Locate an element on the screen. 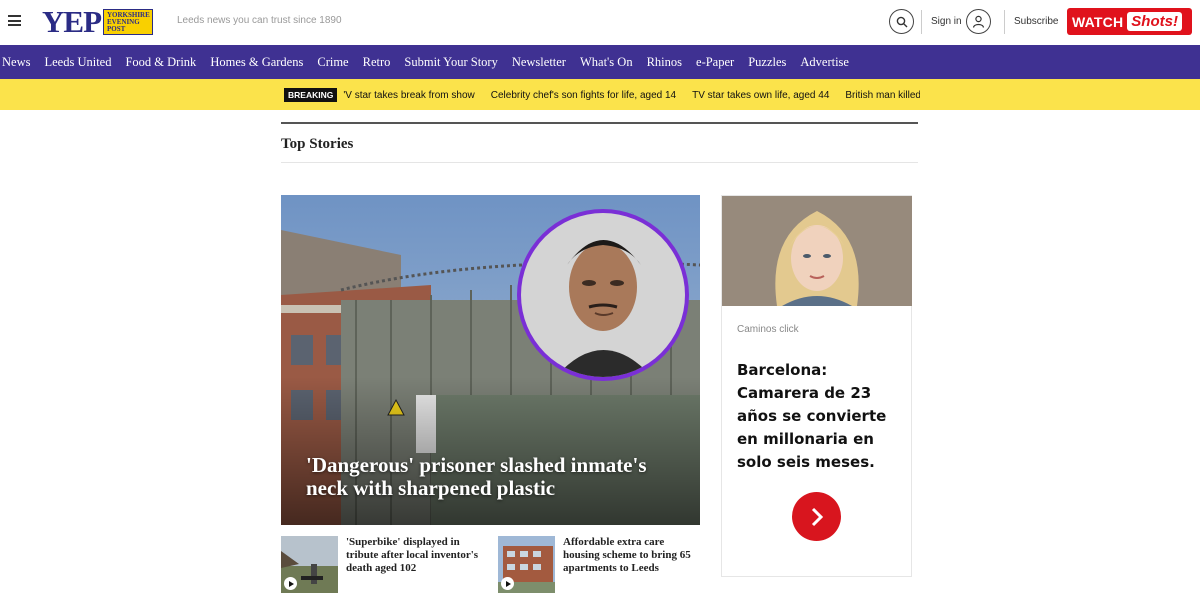  nav-item-retro: Retro is located at coordinates (377, 62).